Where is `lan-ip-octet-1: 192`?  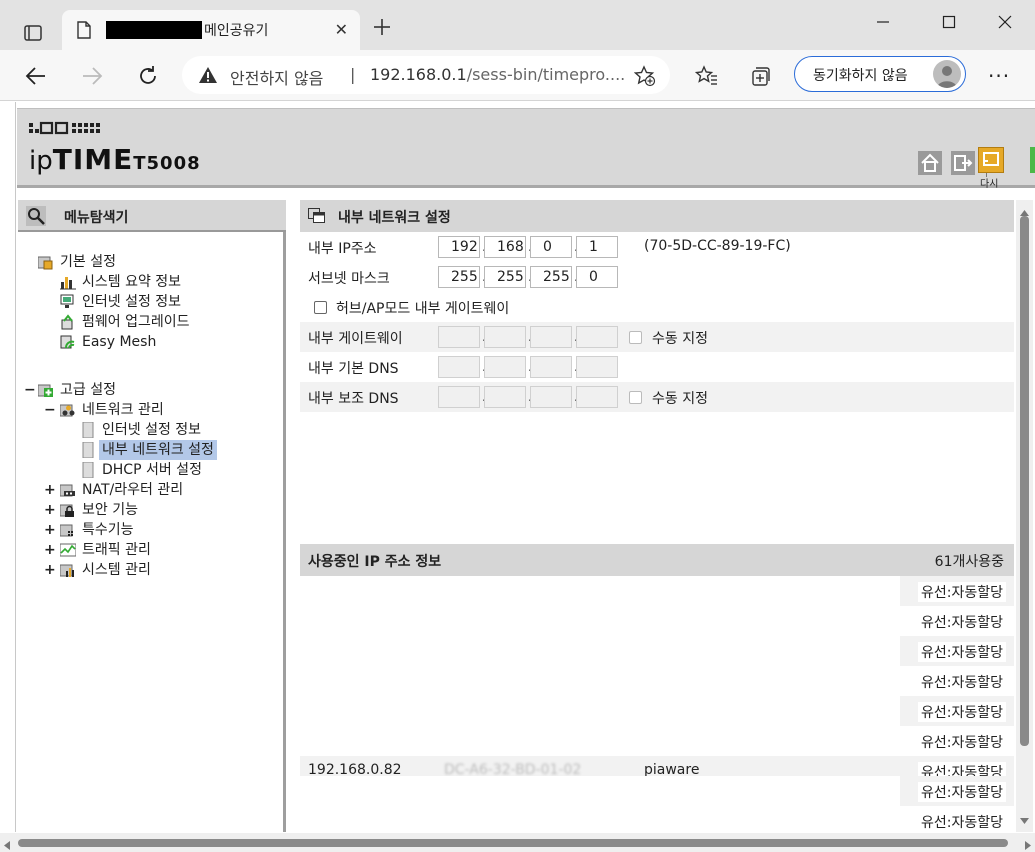
lan-ip-octet-1: 192 is located at coordinates (459, 247).